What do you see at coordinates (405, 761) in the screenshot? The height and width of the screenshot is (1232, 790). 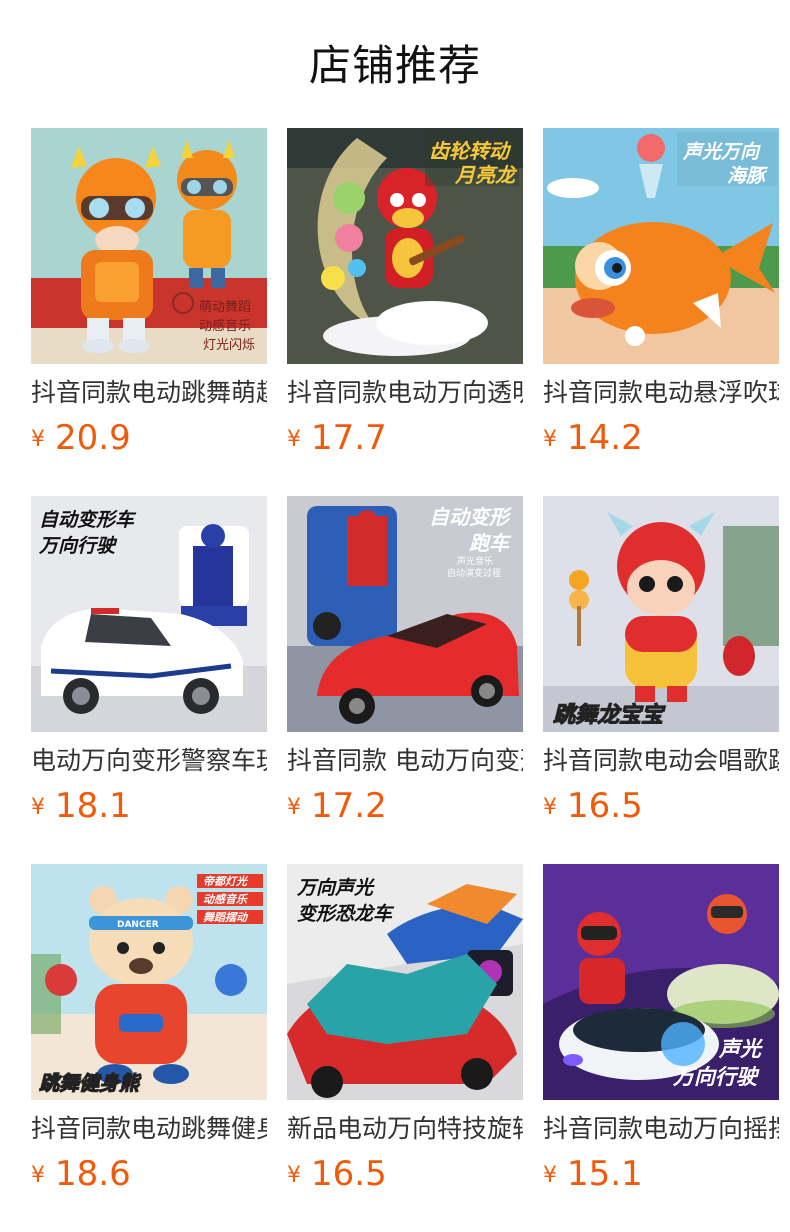 I see `product-name: 抖音同款 电动万向变形跑车` at bounding box center [405, 761].